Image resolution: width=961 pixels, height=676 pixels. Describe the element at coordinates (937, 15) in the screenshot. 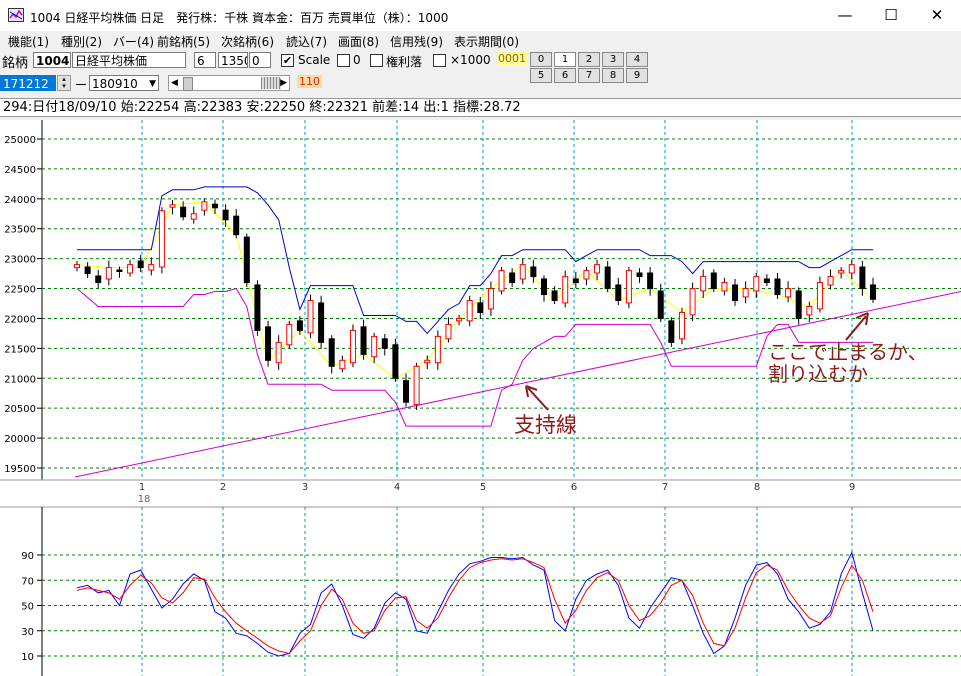

I see `close-button: ✕` at that location.